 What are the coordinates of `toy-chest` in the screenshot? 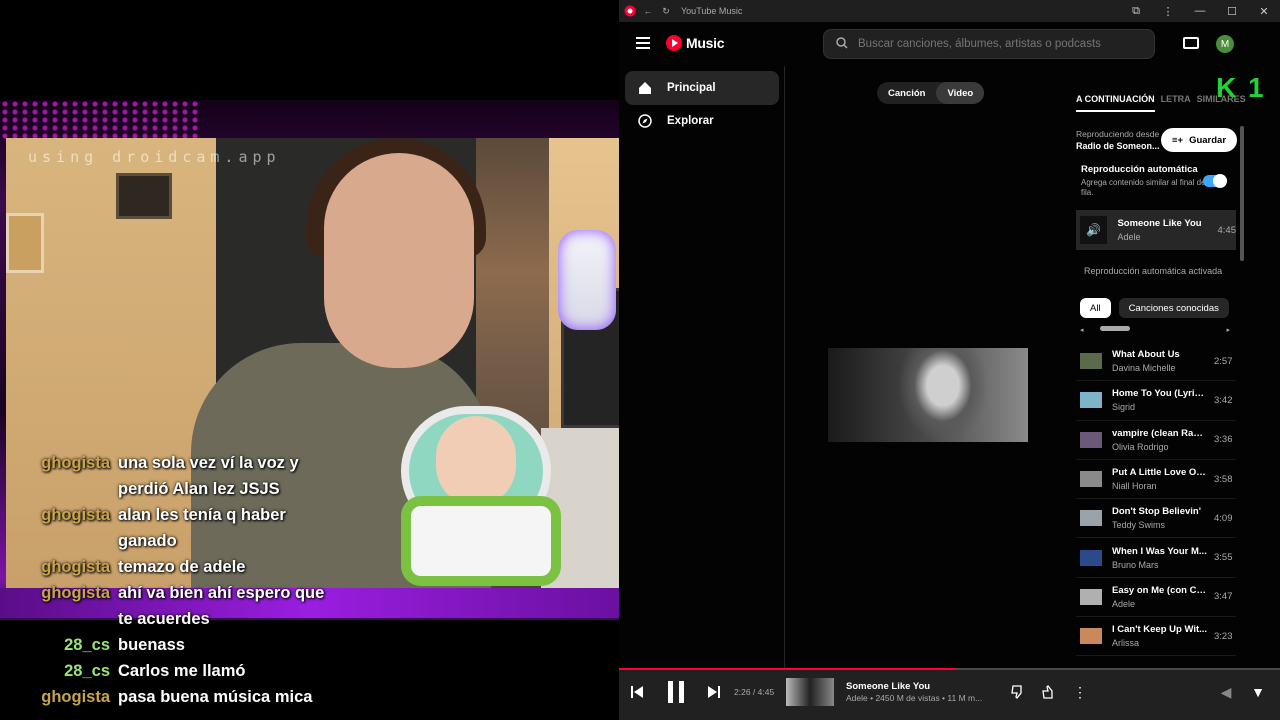 It's located at (481, 541).